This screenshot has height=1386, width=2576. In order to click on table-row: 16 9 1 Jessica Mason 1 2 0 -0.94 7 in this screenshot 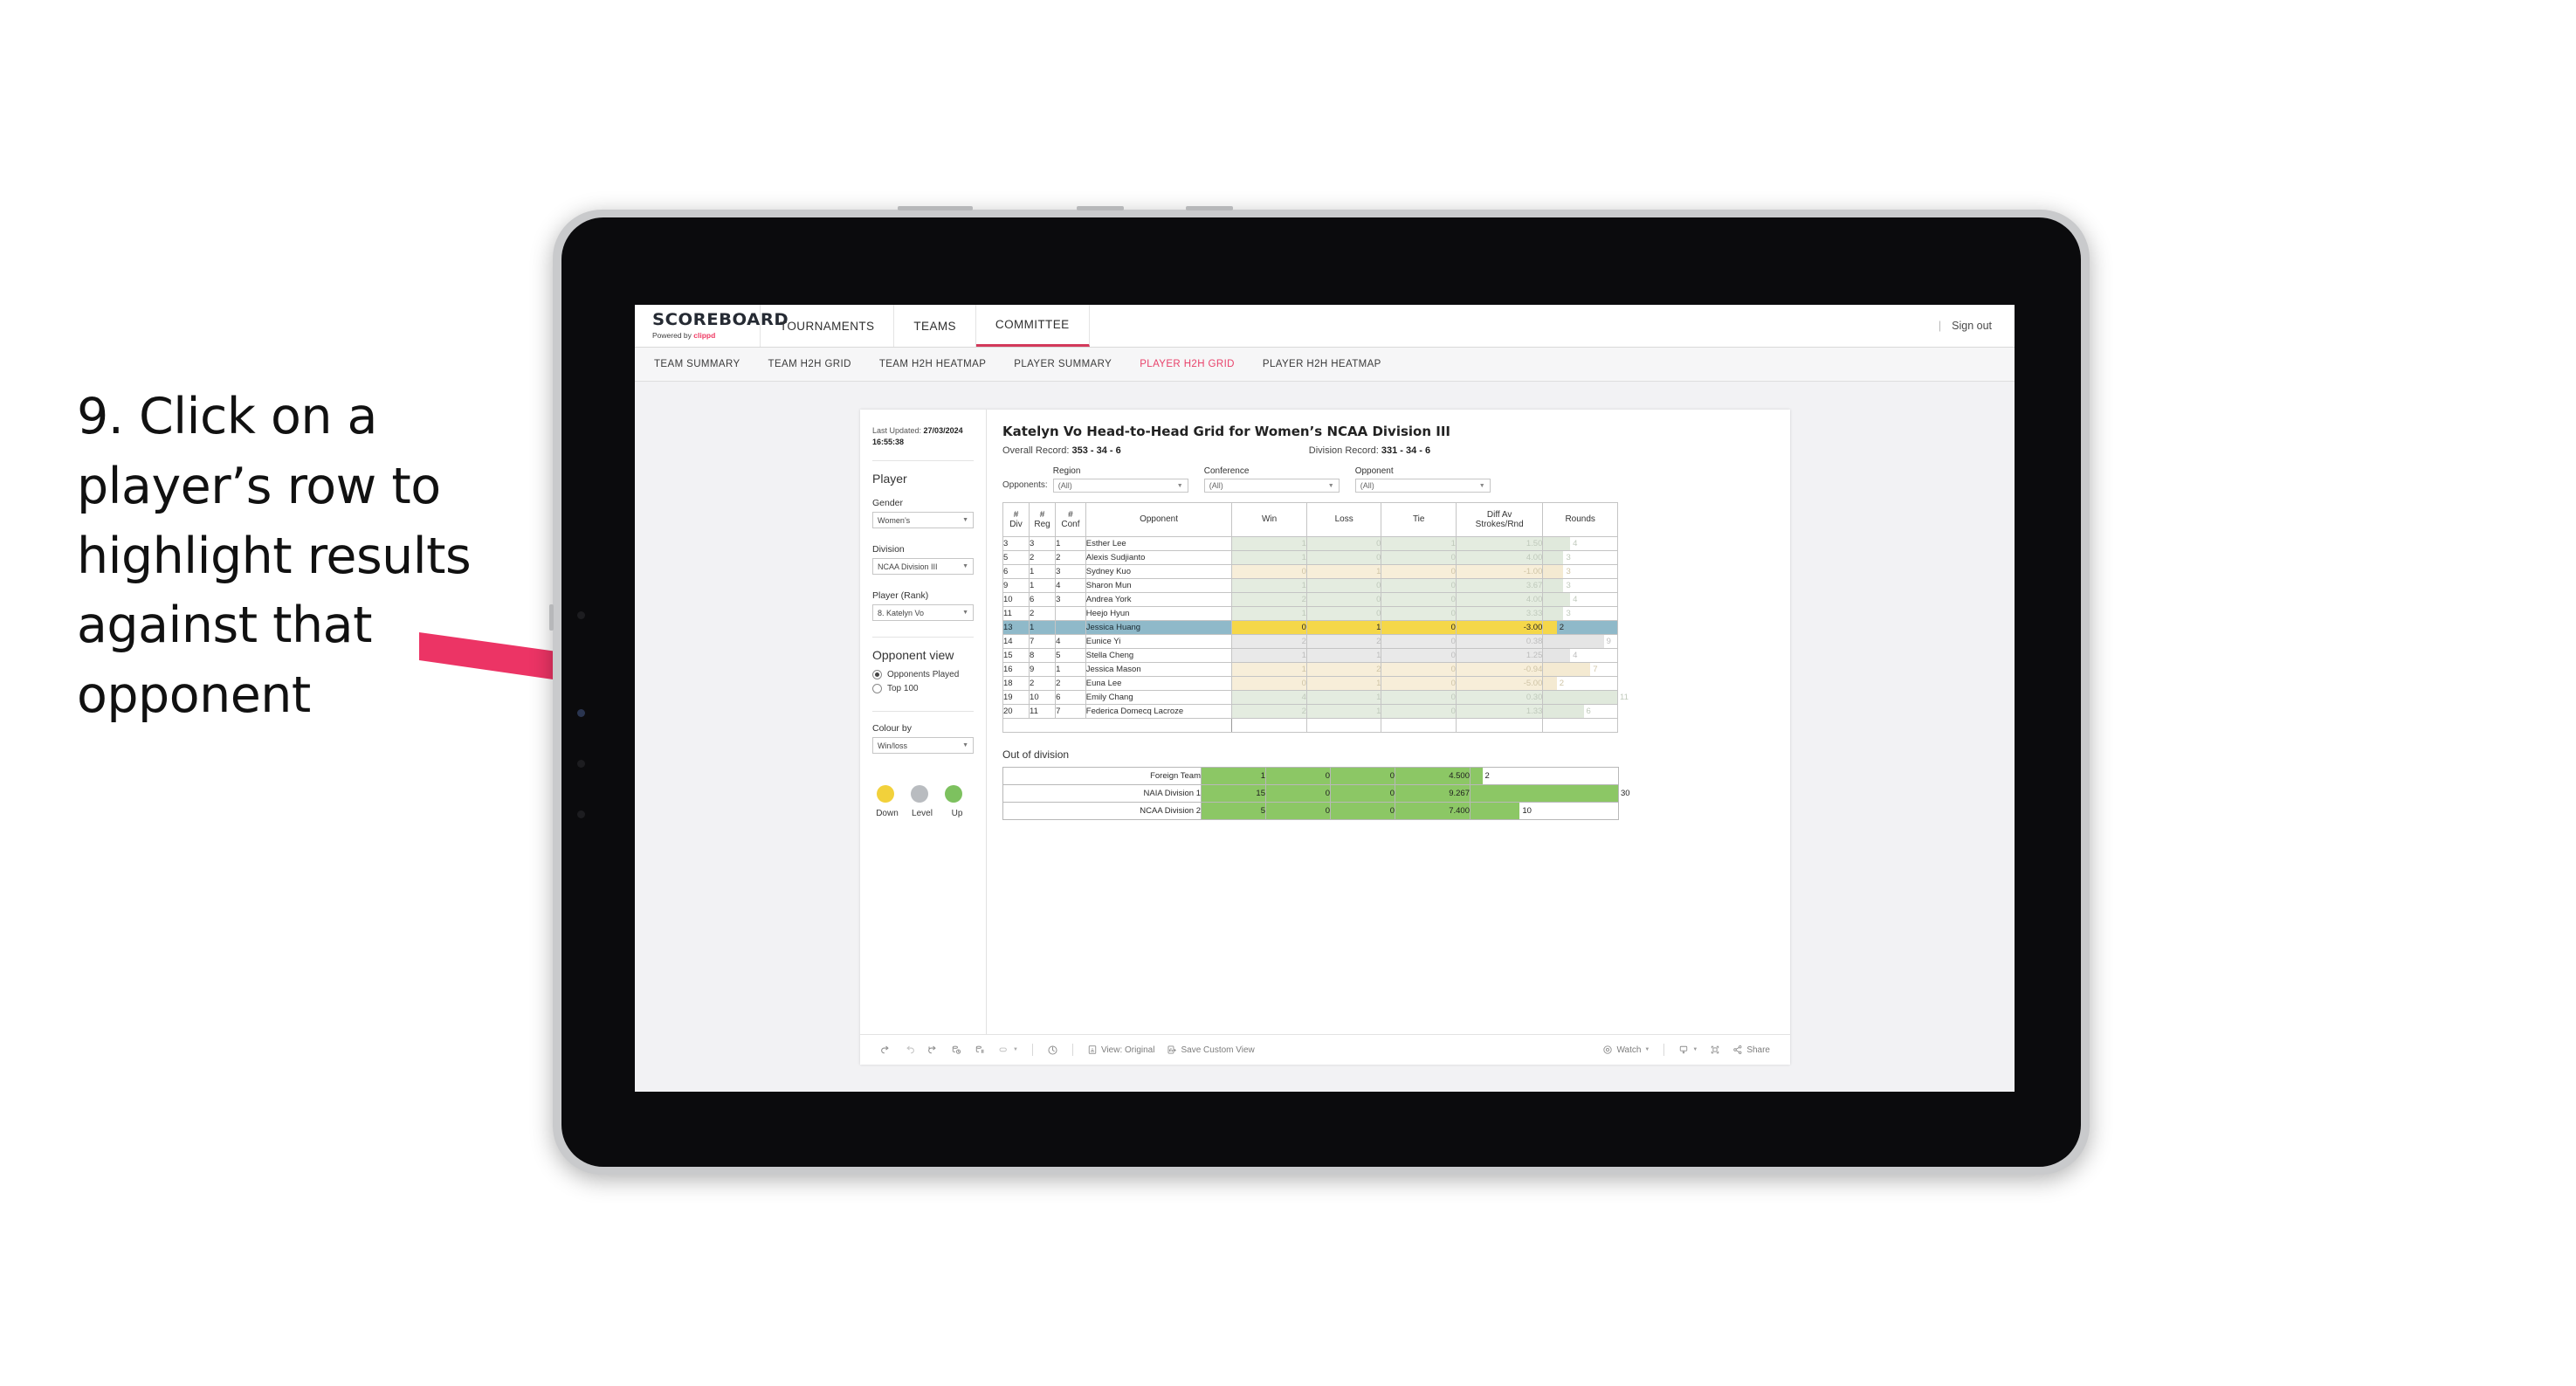, I will do `click(1310, 669)`.